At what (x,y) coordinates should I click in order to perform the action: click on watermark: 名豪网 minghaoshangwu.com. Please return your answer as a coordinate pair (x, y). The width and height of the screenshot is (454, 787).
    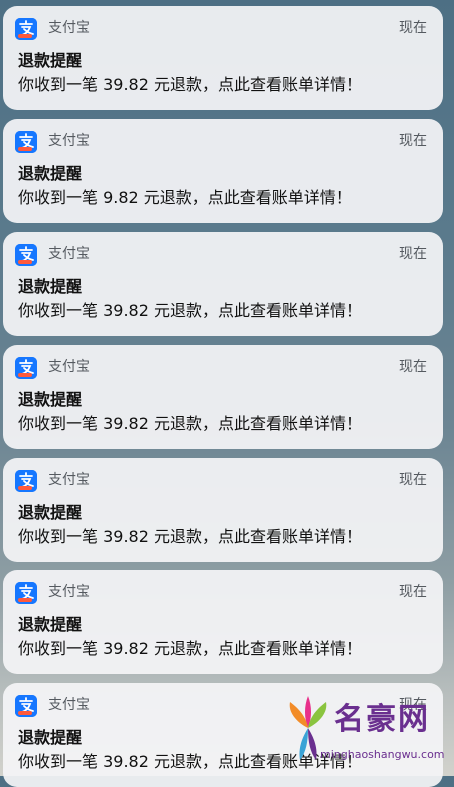
    Looking at the image, I should click on (366, 732).